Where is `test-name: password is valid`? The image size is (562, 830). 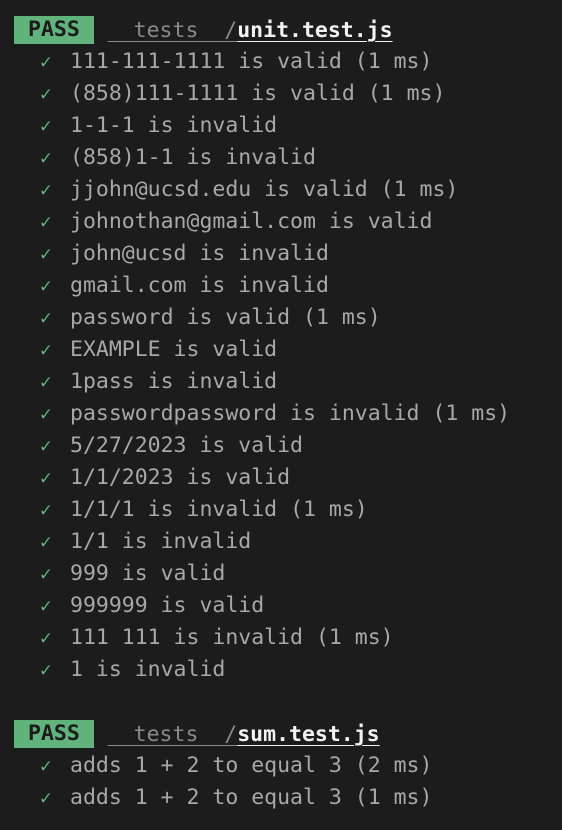 test-name: password is valid is located at coordinates (180, 317).